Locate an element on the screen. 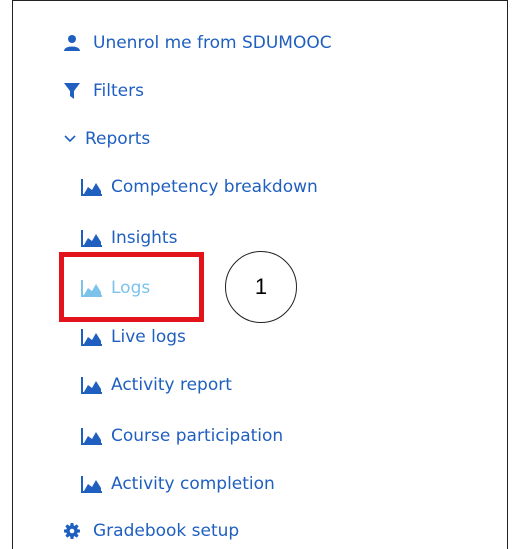 The width and height of the screenshot is (517, 549). user-icon is located at coordinates (74, 43).